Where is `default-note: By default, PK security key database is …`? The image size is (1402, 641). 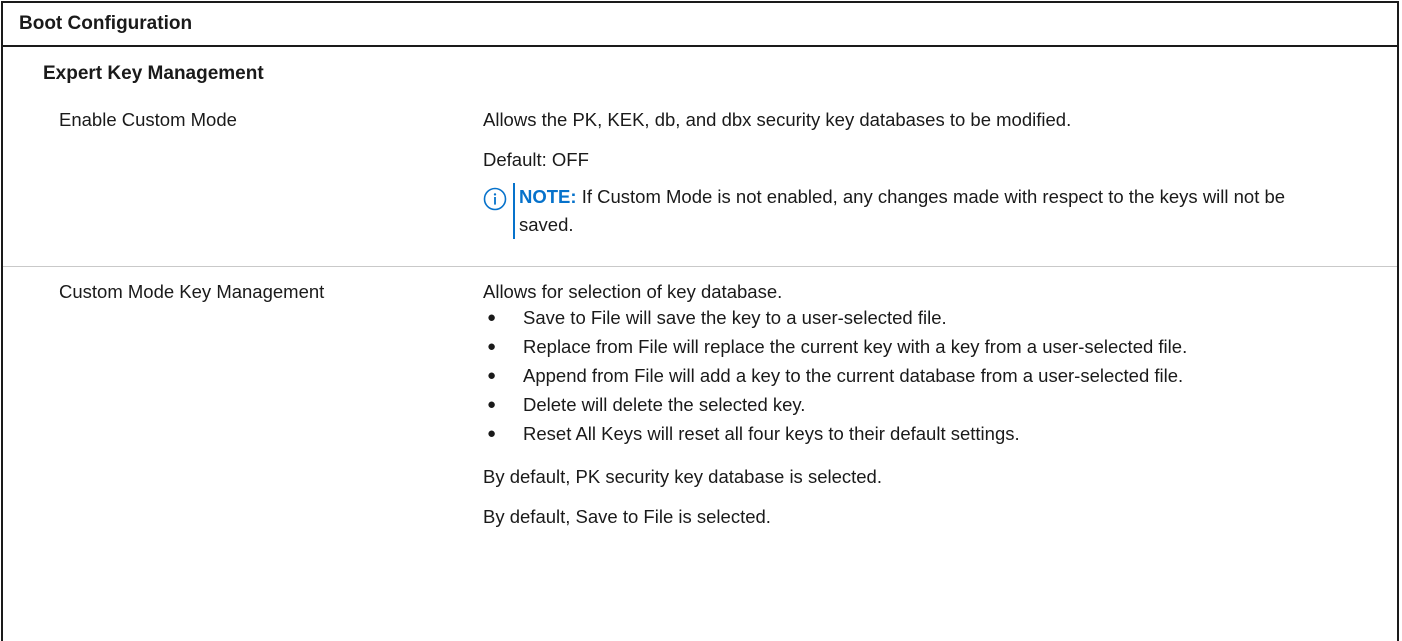 default-note: By default, PK security key database is … is located at coordinates (682, 476).